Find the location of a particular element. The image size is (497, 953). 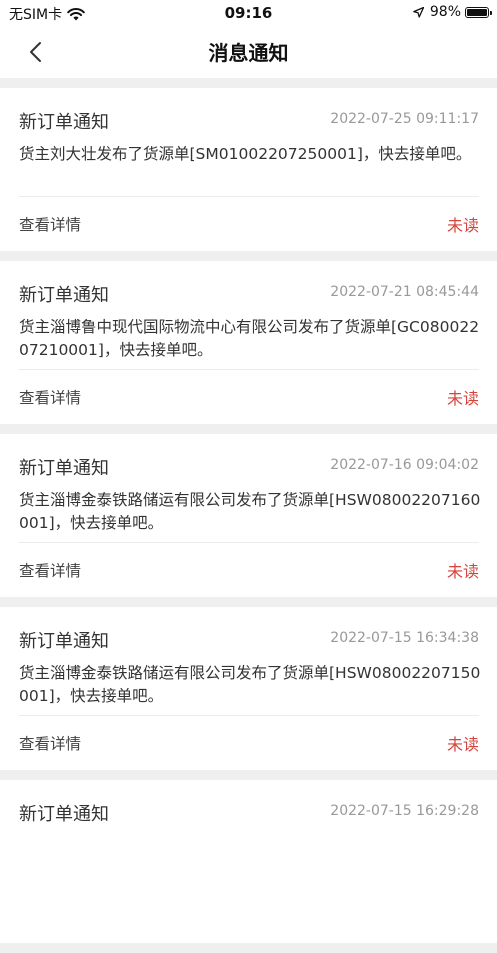

notification-body: 货主刘大壮发布了货源单[SM01002207250001]，快去接单吧。 is located at coordinates (245, 154).